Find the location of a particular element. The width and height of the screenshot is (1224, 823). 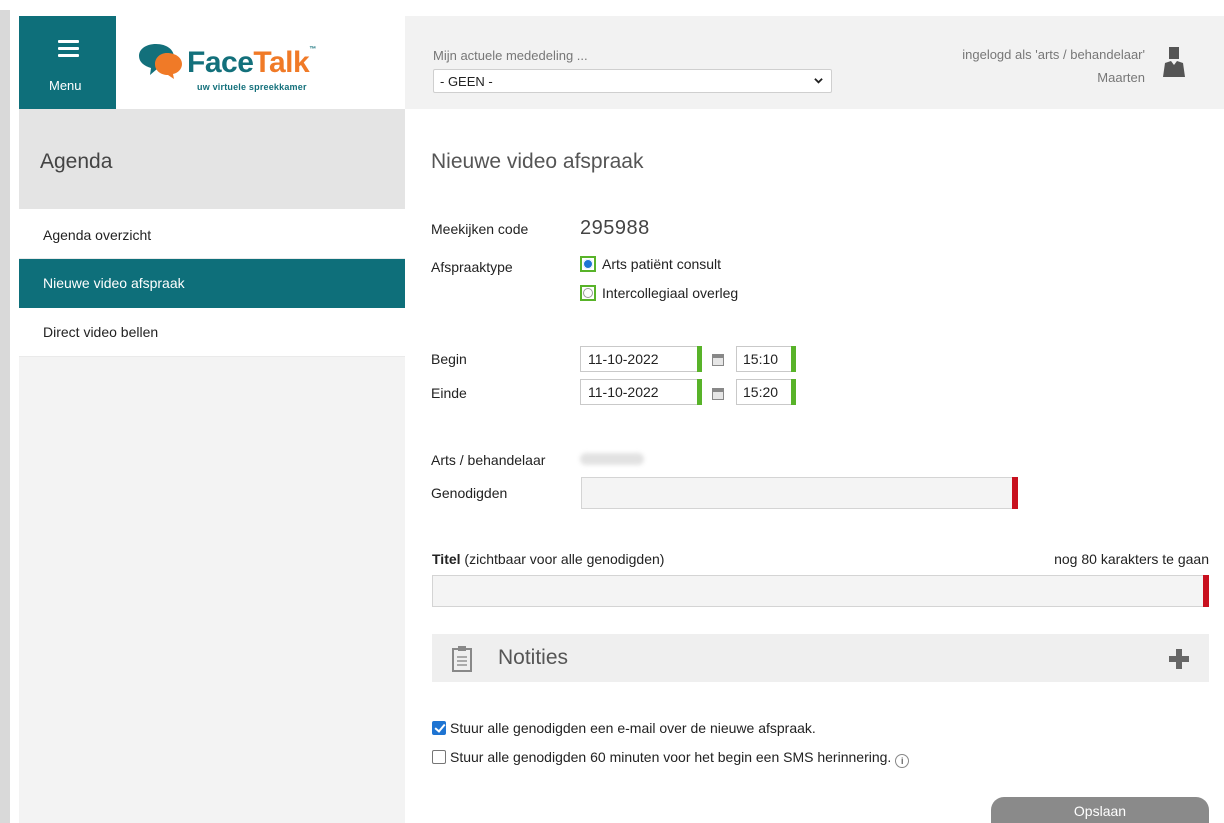

notes-label: Notities is located at coordinates (533, 657).